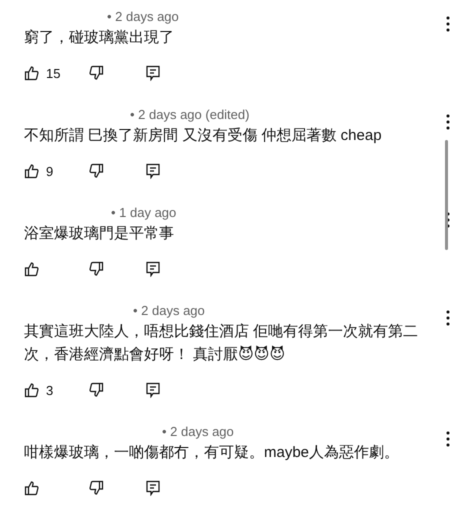  What do you see at coordinates (190, 115) in the screenshot?
I see `comment-timestamp: • 2 days ago (edited)` at bounding box center [190, 115].